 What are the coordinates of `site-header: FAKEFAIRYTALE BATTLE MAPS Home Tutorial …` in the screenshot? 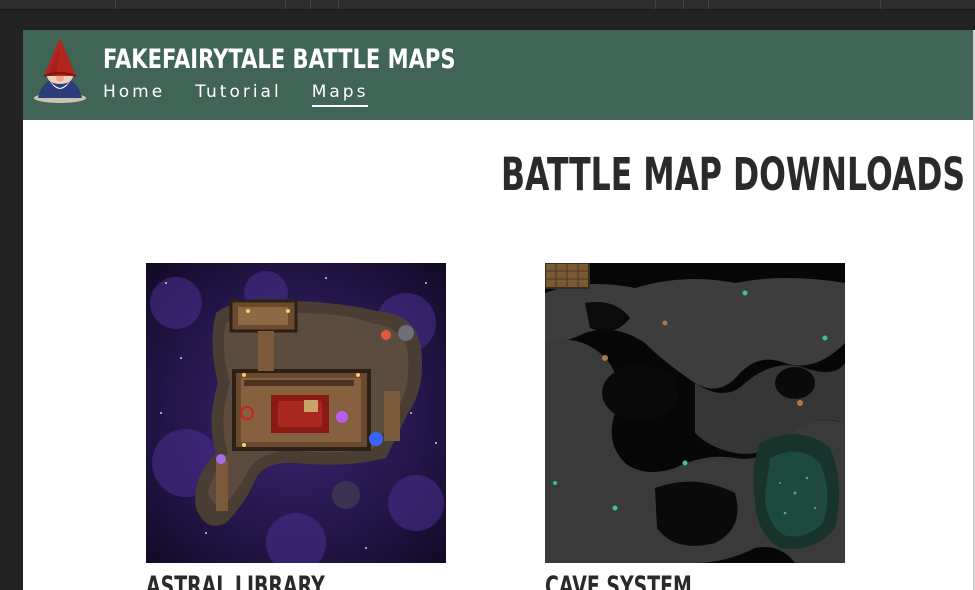 It's located at (498, 75).